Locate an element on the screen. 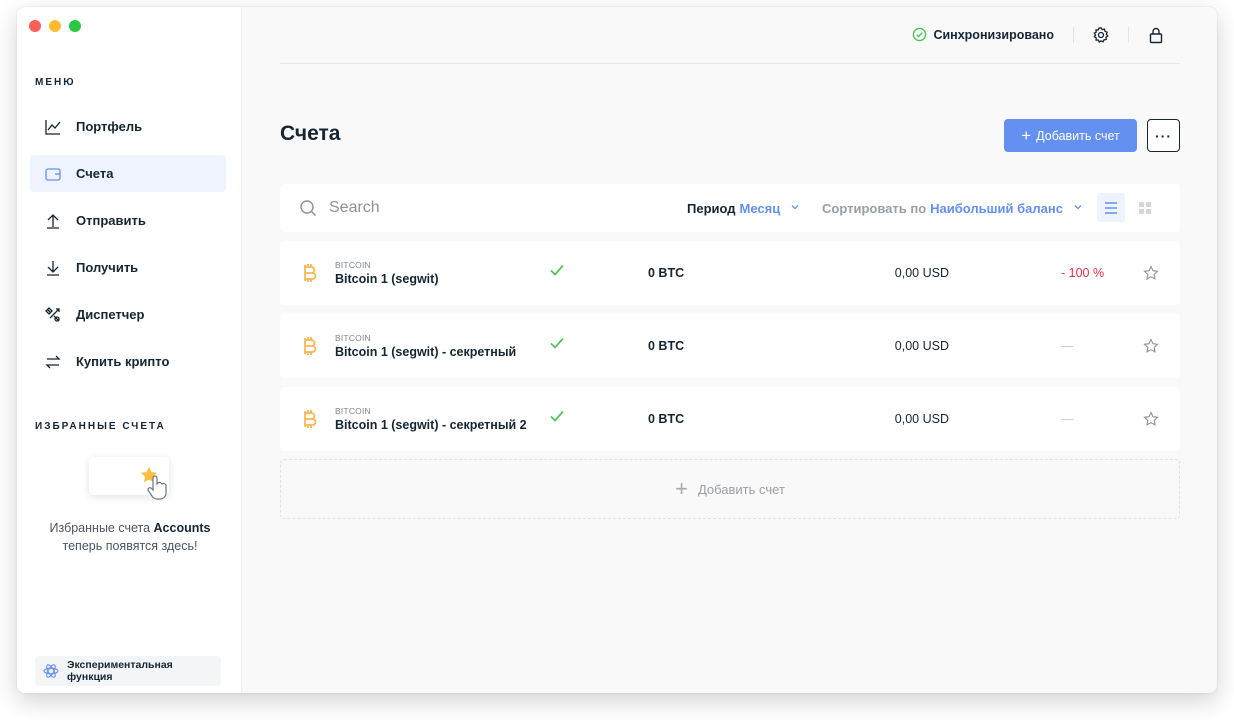 Image resolution: width=1234 pixels, height=720 pixels. sidebar-item-receive: Получить is located at coordinates (128, 267).